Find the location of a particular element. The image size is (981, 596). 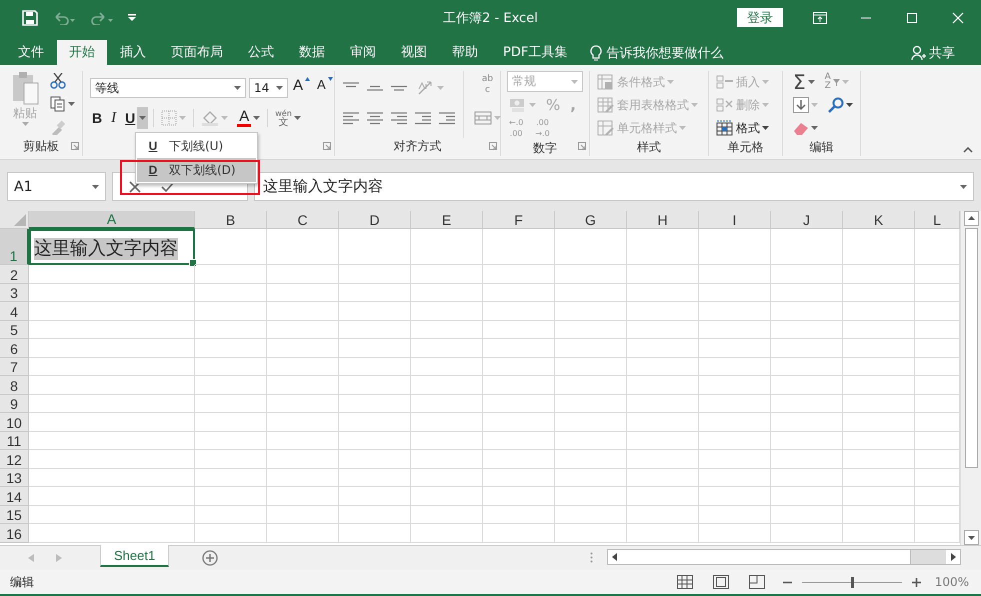

maximize-icon is located at coordinates (912, 18).